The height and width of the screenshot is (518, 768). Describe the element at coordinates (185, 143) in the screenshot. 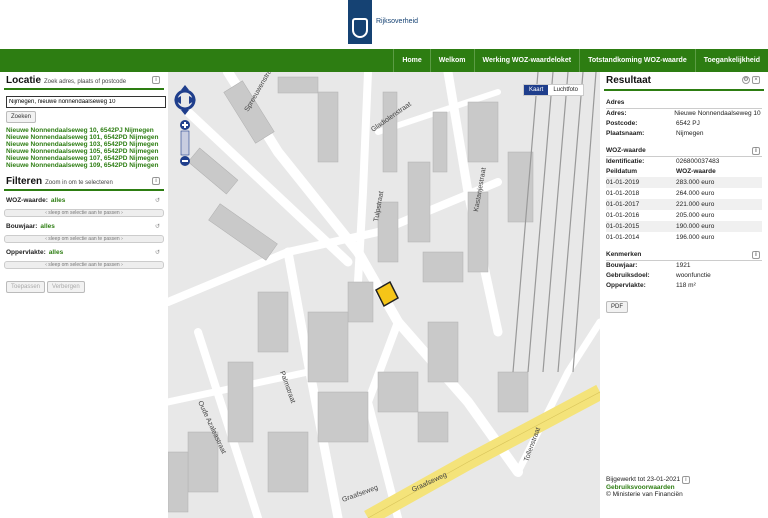

I see `zoom-slider` at that location.